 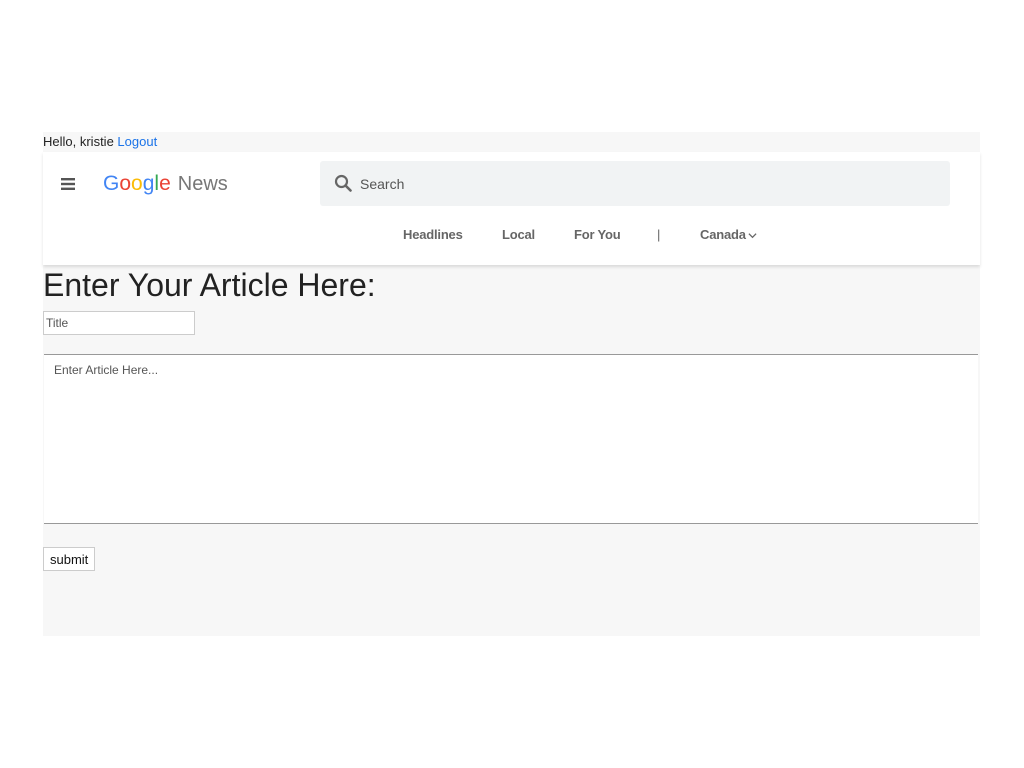 What do you see at coordinates (597, 234) in the screenshot?
I see `nav-item-for-you: For You` at bounding box center [597, 234].